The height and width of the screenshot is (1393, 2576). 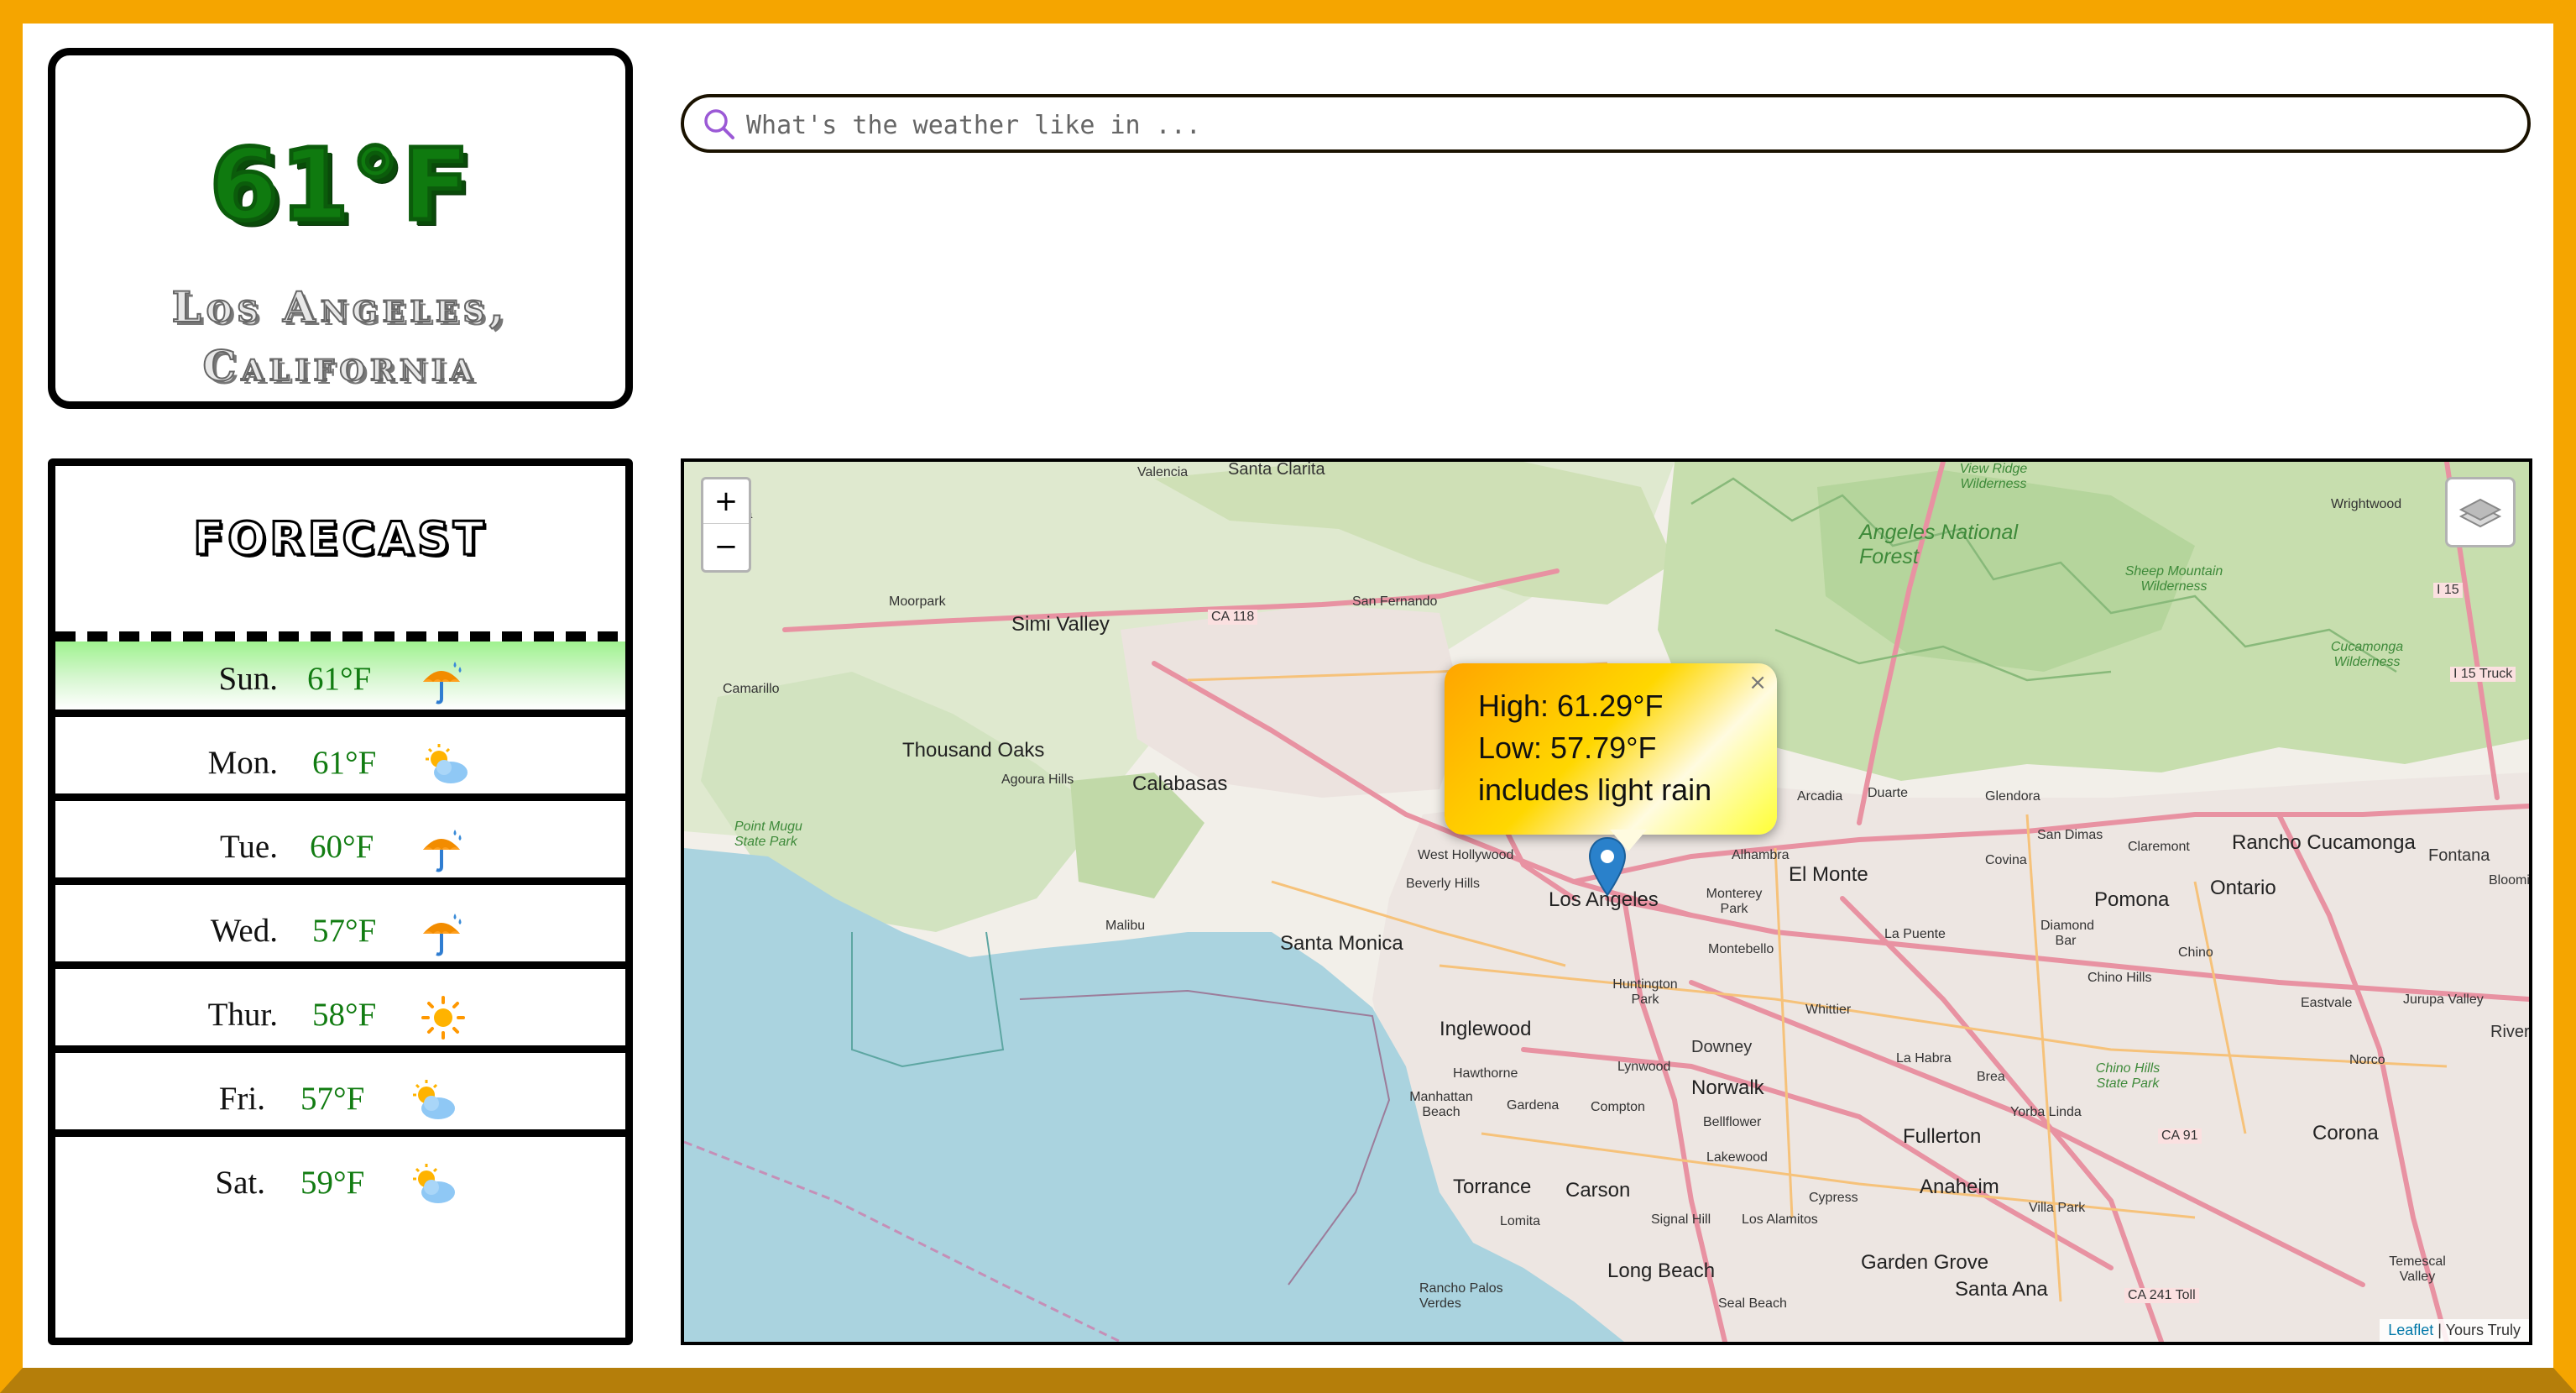 I want to click on popup-close-button: ×, so click(x=1757, y=682).